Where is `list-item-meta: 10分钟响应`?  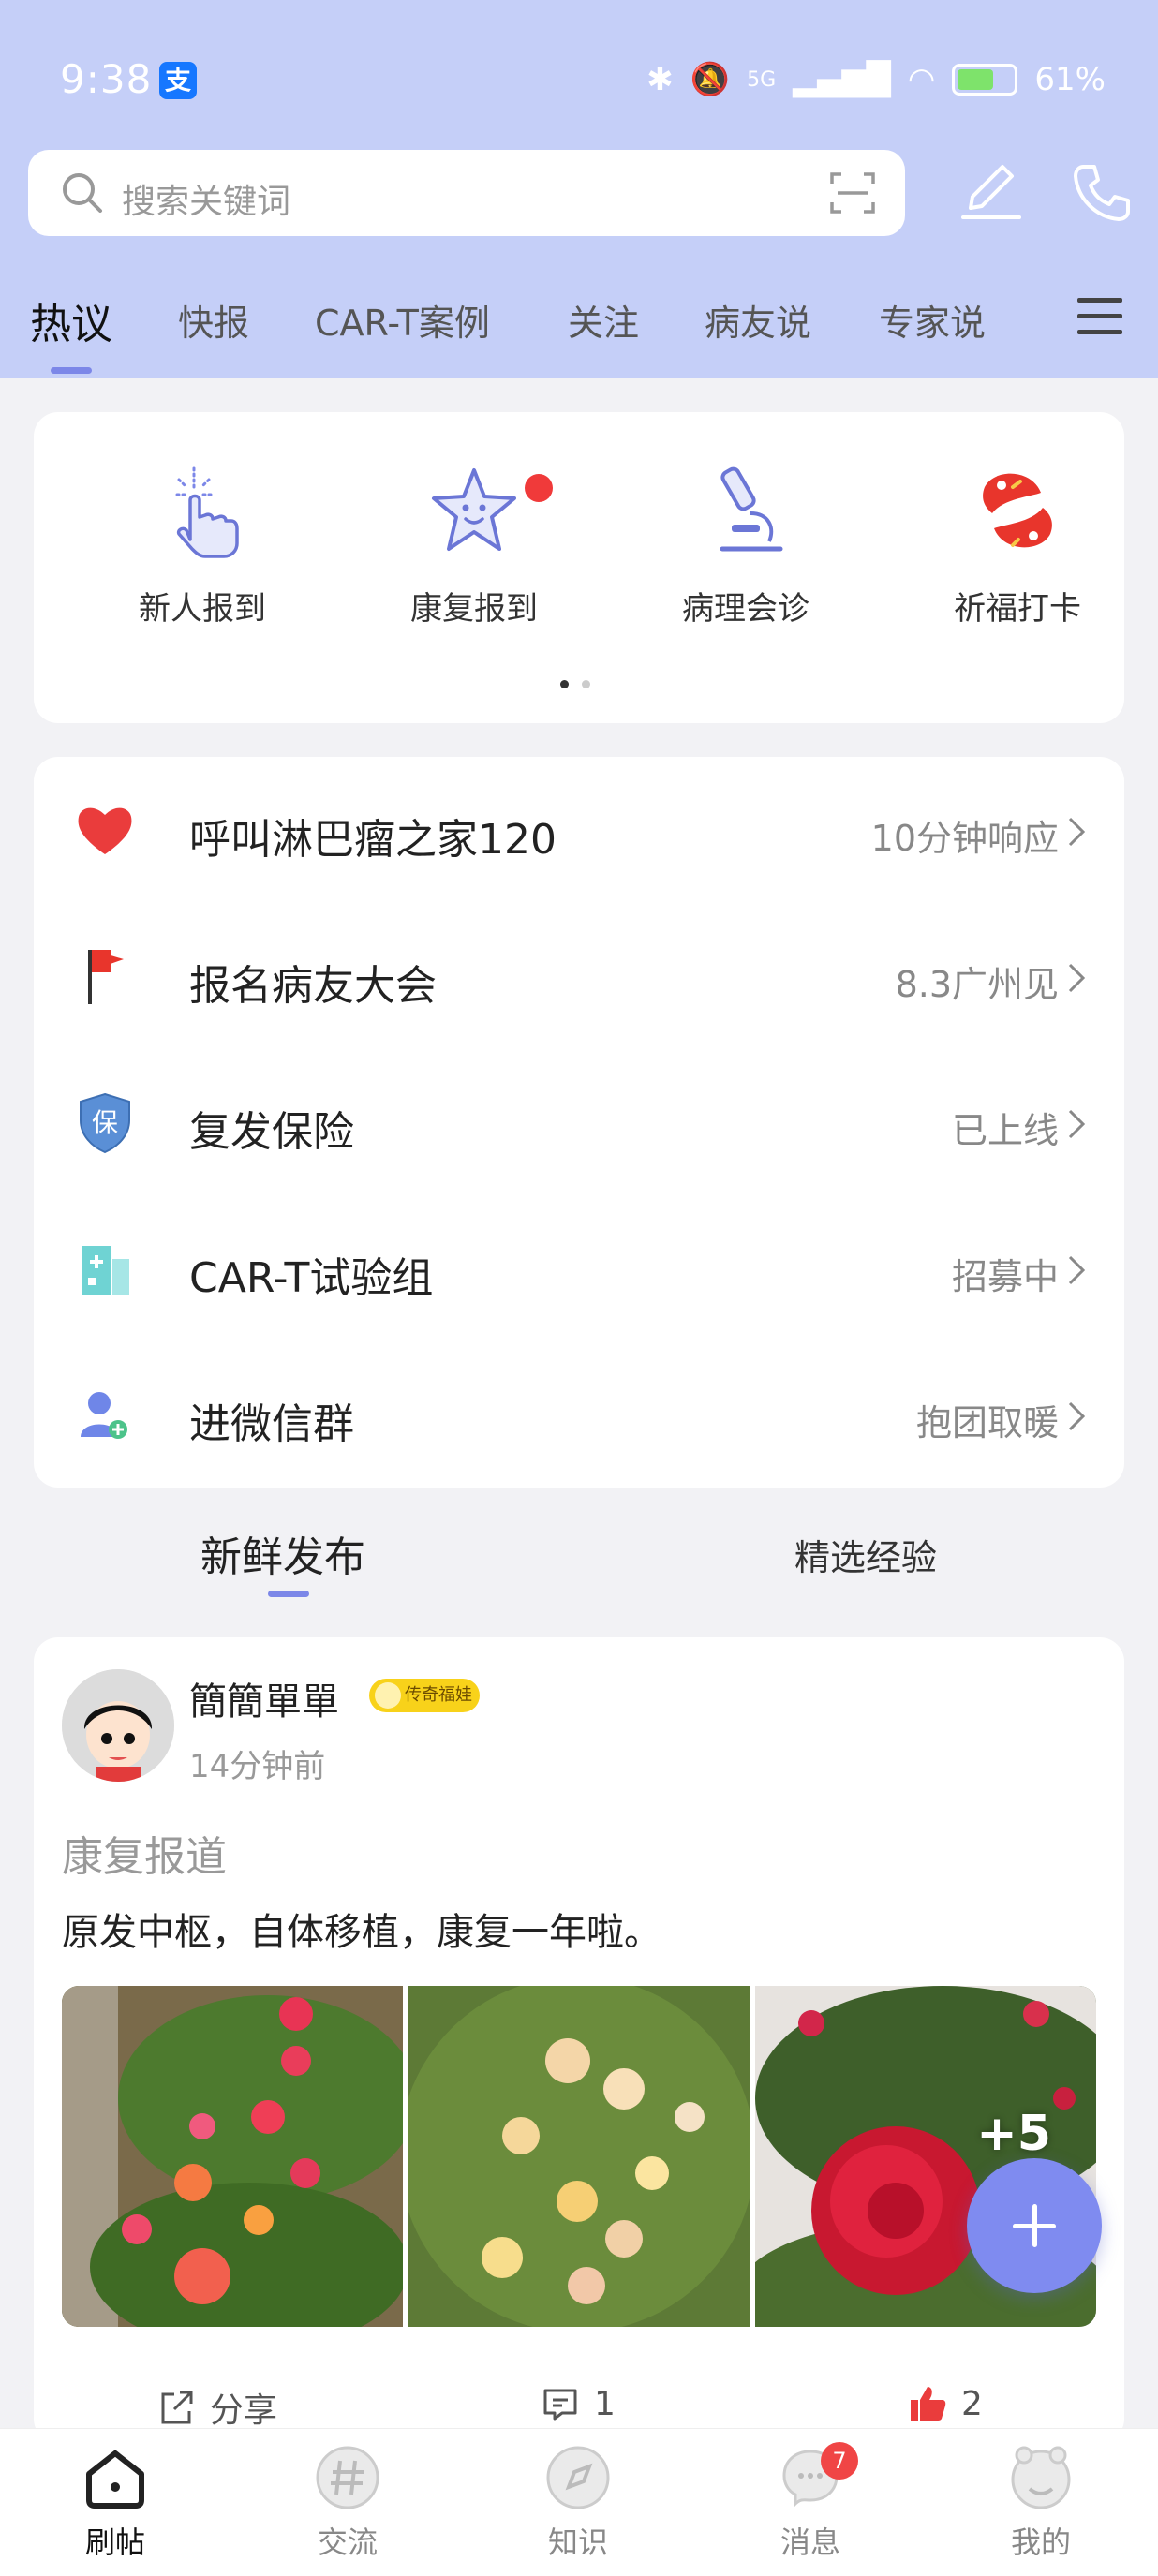
list-item-meta: 10分钟响应 is located at coordinates (964, 838).